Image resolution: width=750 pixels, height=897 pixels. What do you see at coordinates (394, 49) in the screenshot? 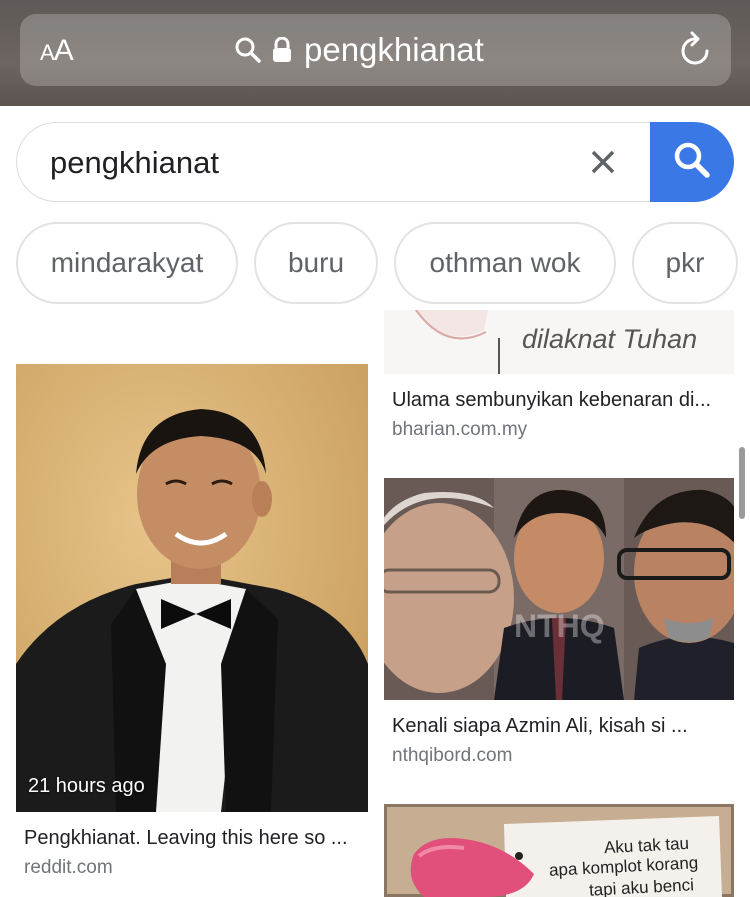
I see `url-text: pengkhianat` at bounding box center [394, 49].